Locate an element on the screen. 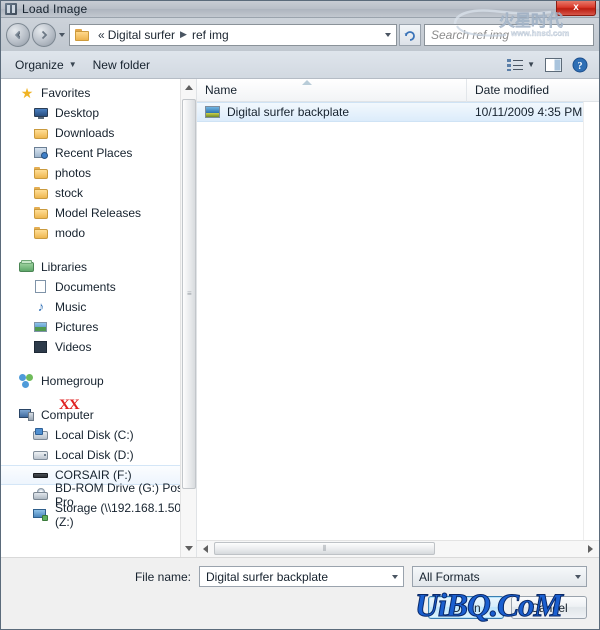  sidebar-item-label: Local Disk (D:) is located at coordinates (94, 455).